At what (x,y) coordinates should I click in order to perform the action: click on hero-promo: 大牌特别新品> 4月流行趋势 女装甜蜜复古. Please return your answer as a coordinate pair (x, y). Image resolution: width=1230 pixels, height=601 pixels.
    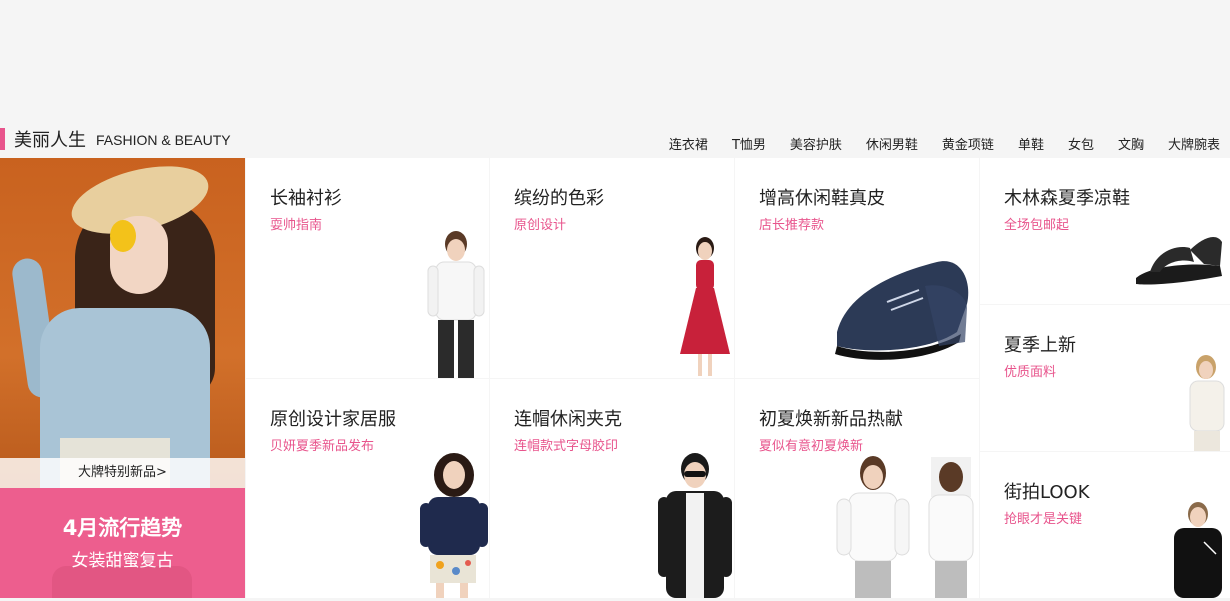
    Looking at the image, I should click on (122, 378).